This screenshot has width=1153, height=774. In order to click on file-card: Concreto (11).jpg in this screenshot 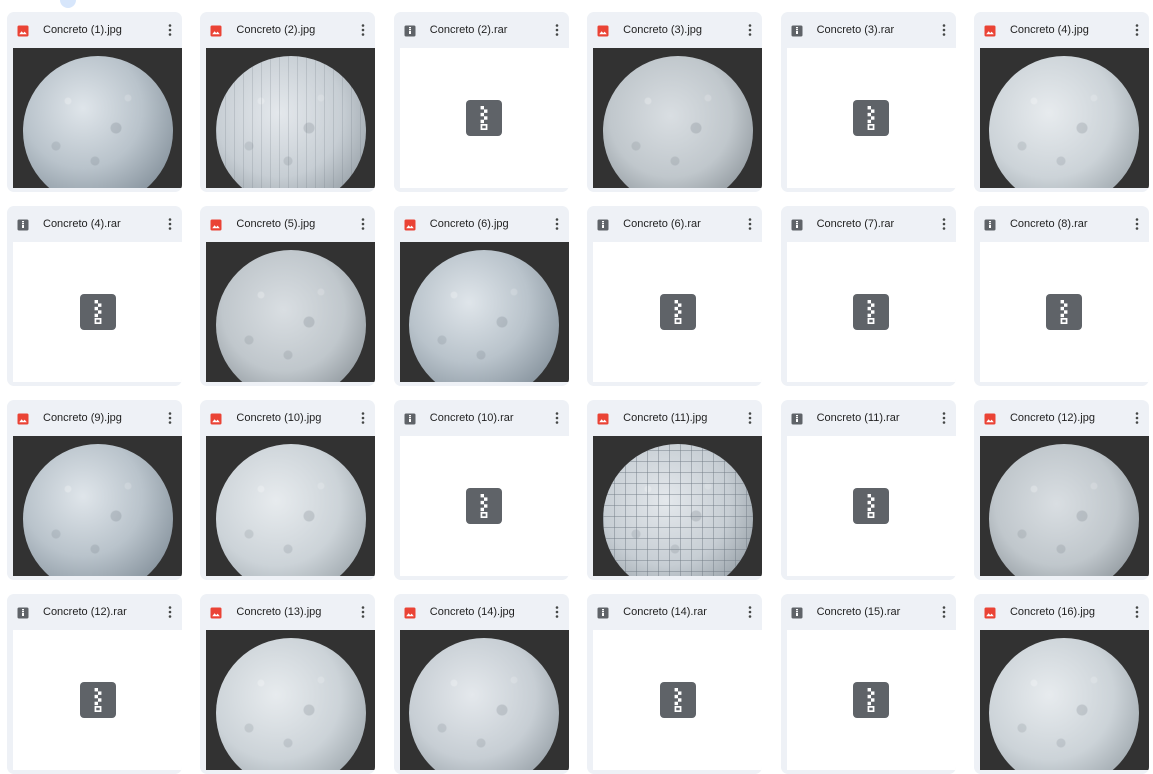, I will do `click(675, 490)`.